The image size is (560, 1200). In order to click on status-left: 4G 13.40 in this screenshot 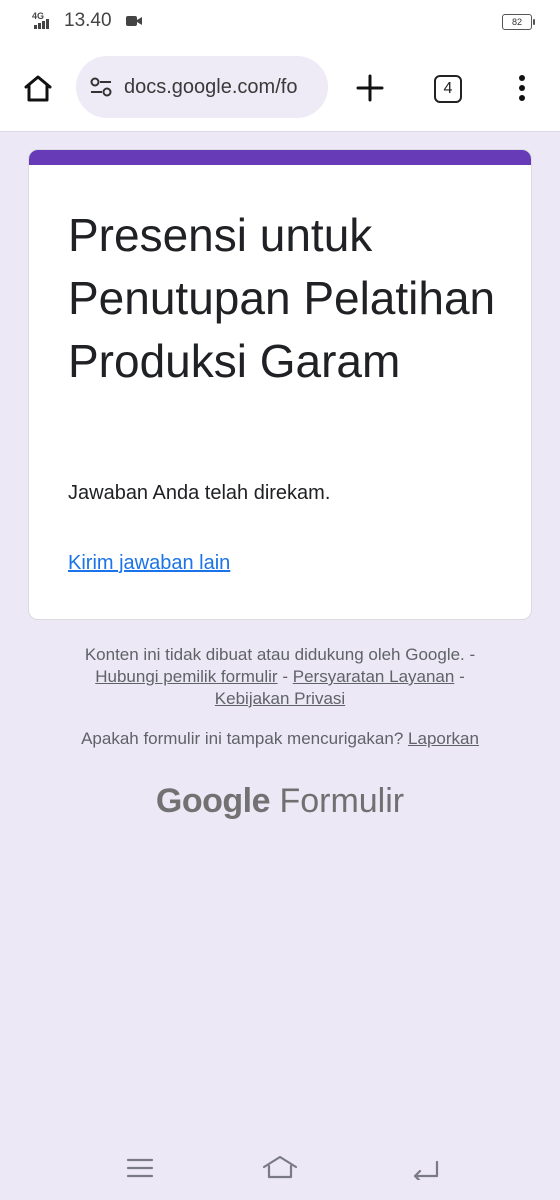, I will do `click(87, 21)`.